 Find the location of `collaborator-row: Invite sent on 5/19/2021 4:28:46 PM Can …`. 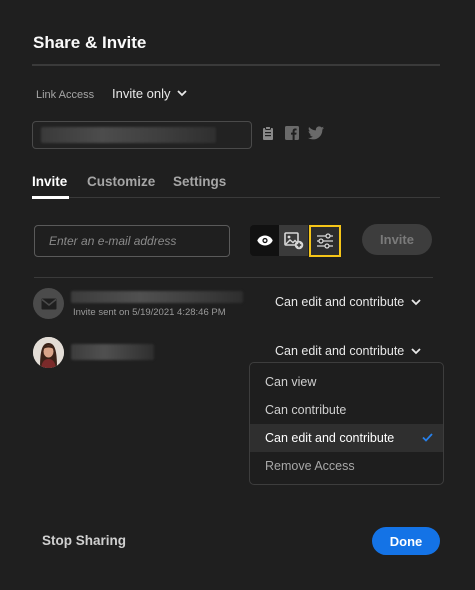

collaborator-row: Invite sent on 5/19/2021 4:28:46 PM Can … is located at coordinates (233, 304).